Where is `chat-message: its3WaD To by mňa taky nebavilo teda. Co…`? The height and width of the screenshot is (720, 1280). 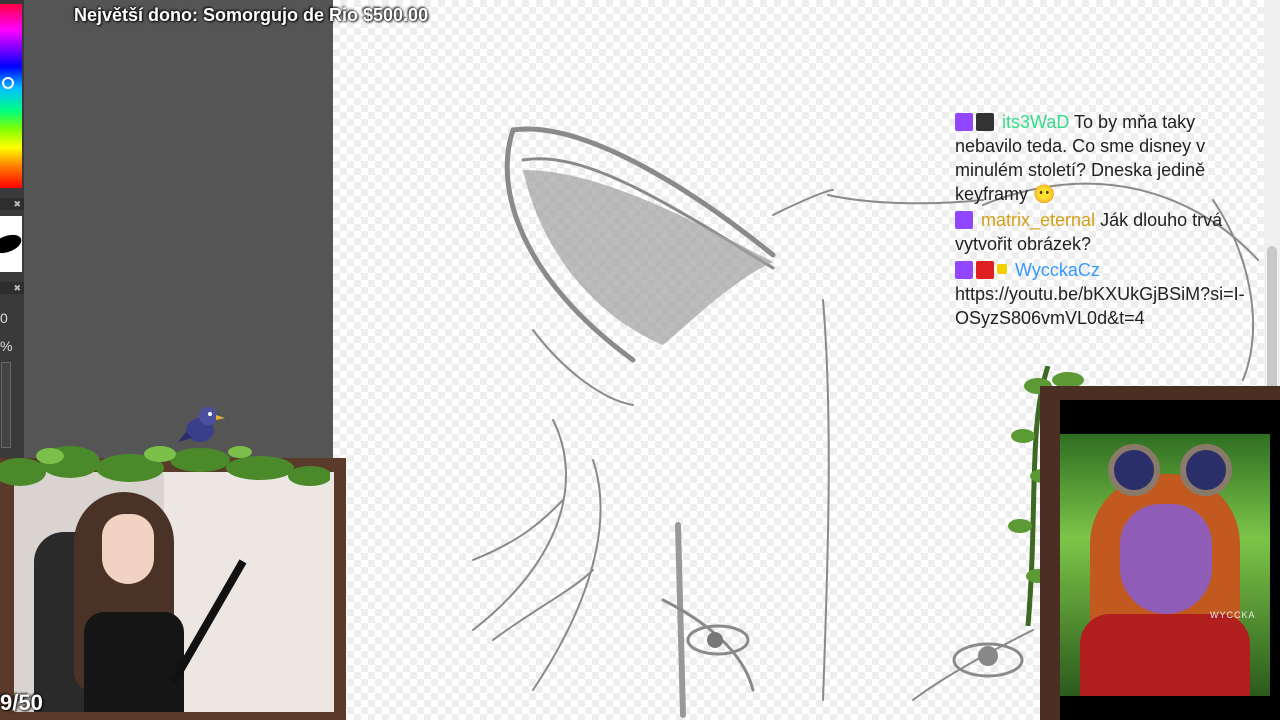 chat-message: its3WaD To by mňa taky nebavilo teda. Co… is located at coordinates (1105, 158).